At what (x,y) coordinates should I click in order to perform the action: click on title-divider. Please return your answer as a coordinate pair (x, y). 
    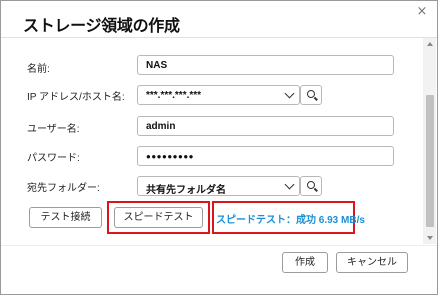
    Looking at the image, I should click on (219, 37).